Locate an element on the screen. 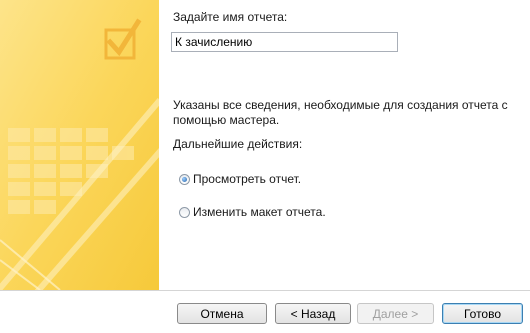 This screenshot has width=530, height=333. option-edit-layout-label: Изменить макет отчета. is located at coordinates (259, 212).